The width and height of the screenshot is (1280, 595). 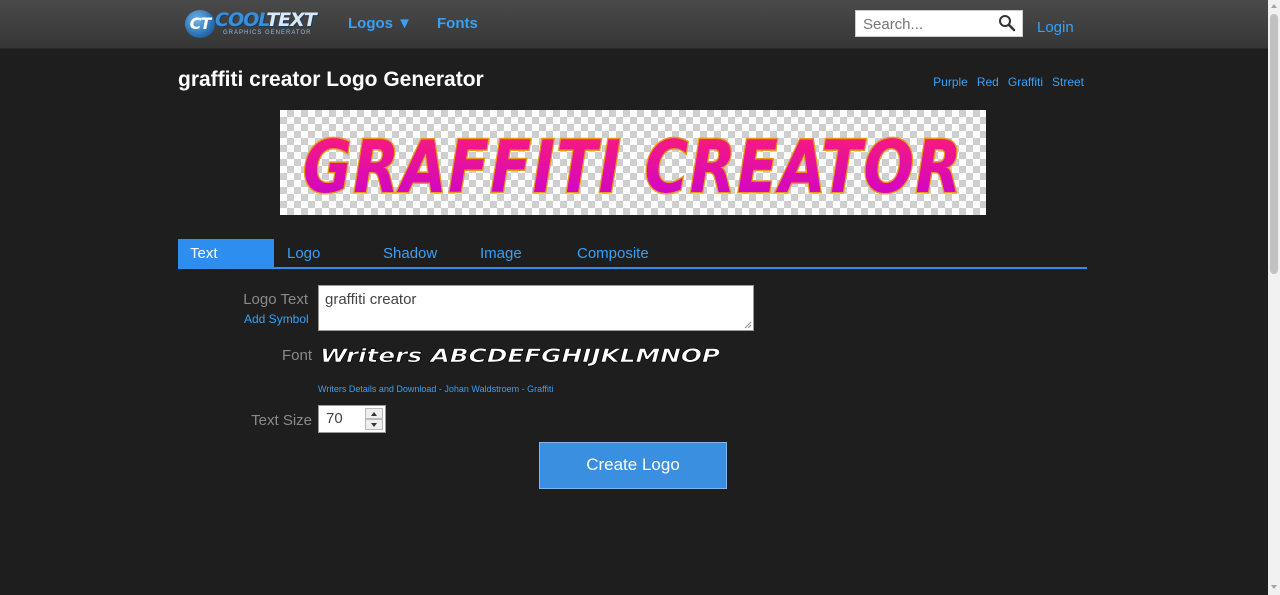 What do you see at coordinates (296, 355) in the screenshot?
I see `font-label: Font` at bounding box center [296, 355].